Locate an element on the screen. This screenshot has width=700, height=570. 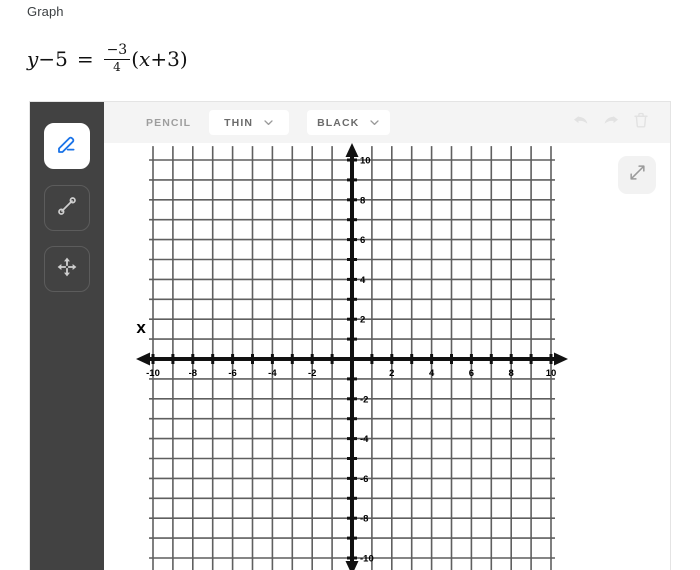
thickness-value: THIN is located at coordinates (239, 122).